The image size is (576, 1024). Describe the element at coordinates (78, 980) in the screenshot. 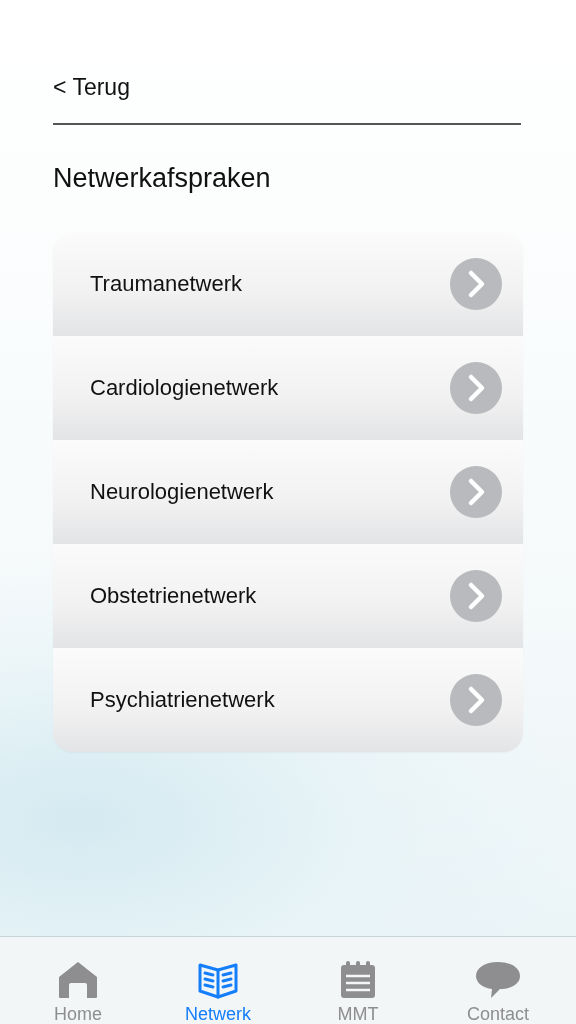

I see `house-icon` at that location.